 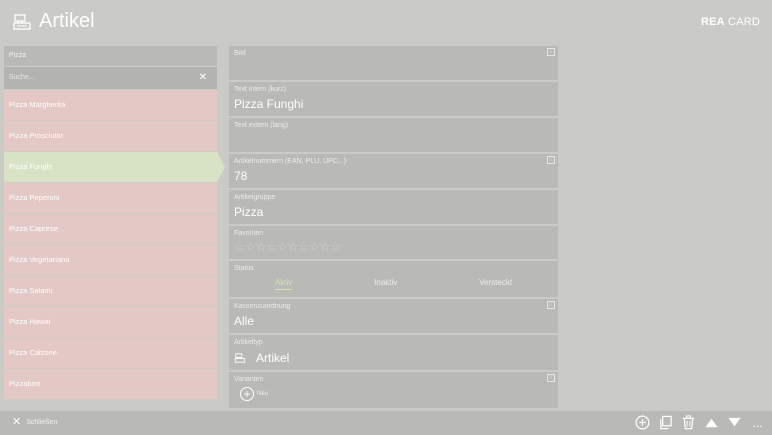 I want to click on triangle-up-icon, so click(x=711, y=423).